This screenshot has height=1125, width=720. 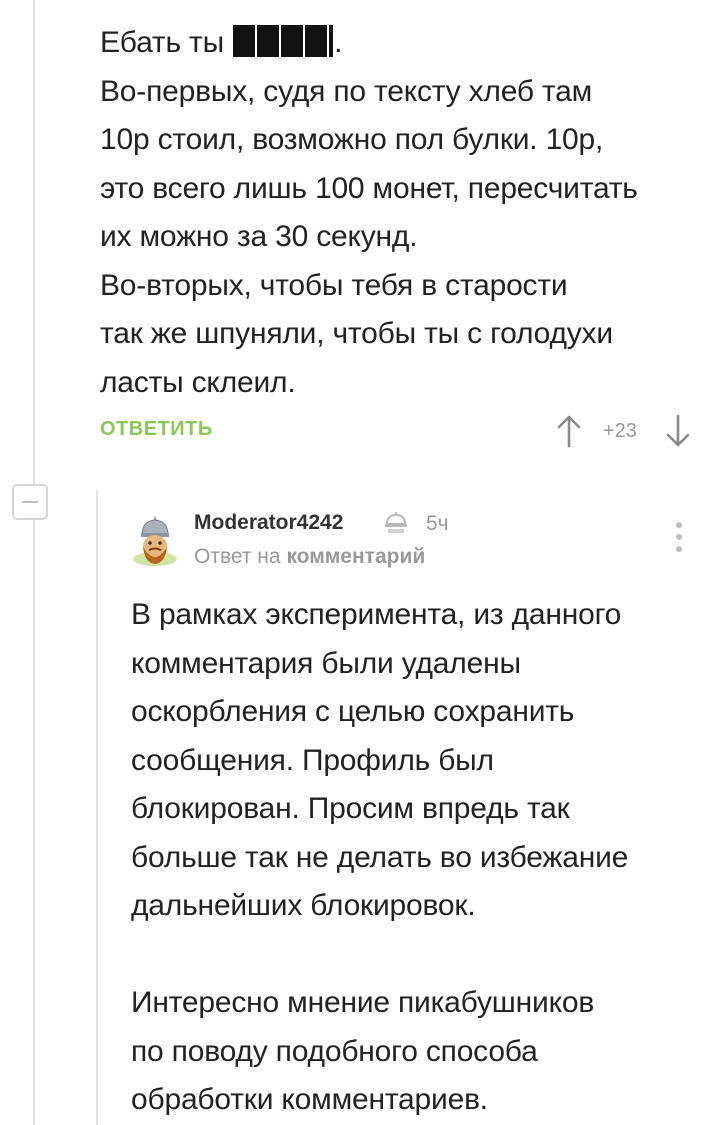 What do you see at coordinates (283, 41) in the screenshot?
I see `censored-word` at bounding box center [283, 41].